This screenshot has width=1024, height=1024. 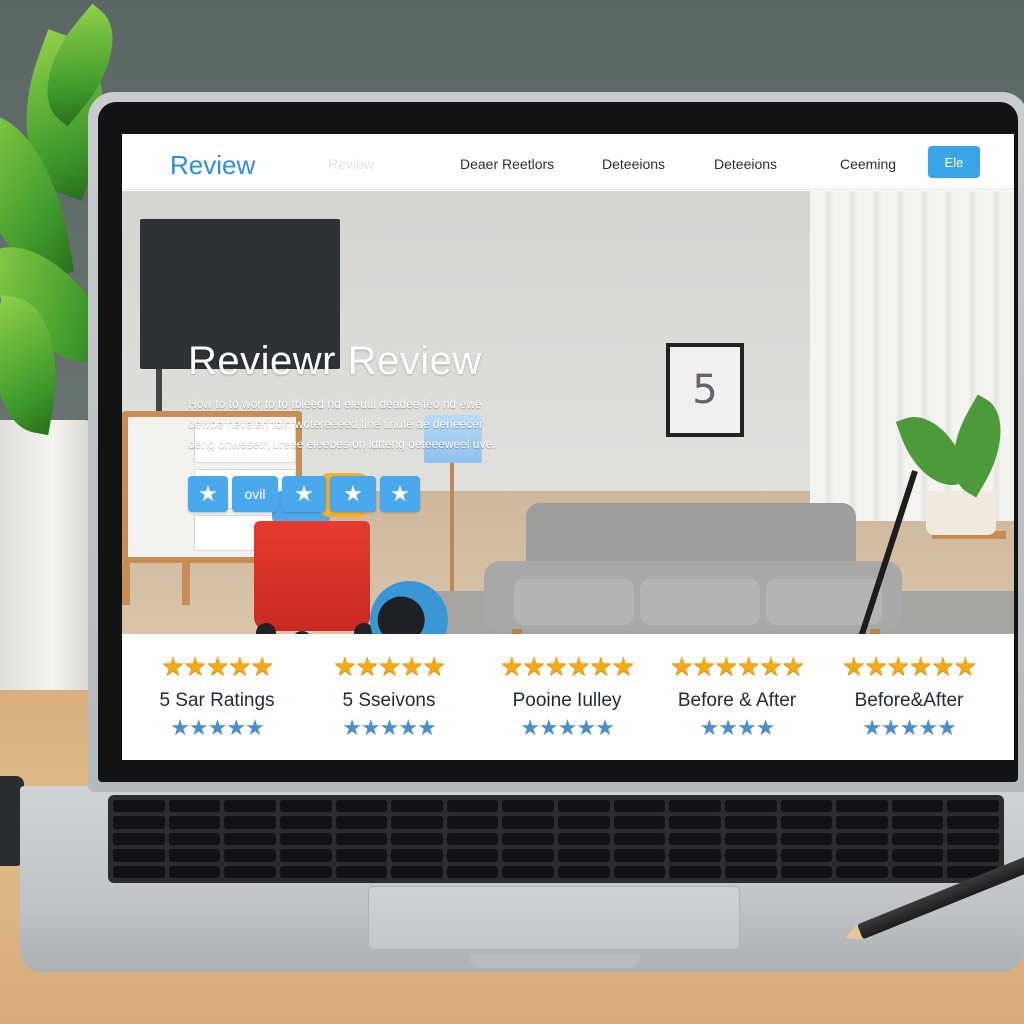 What do you see at coordinates (212, 165) in the screenshot?
I see `site-logo: Review` at bounding box center [212, 165].